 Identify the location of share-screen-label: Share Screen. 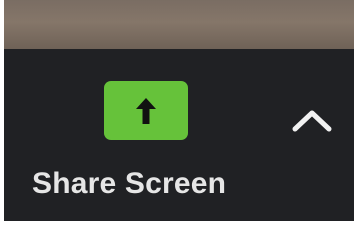
(129, 183).